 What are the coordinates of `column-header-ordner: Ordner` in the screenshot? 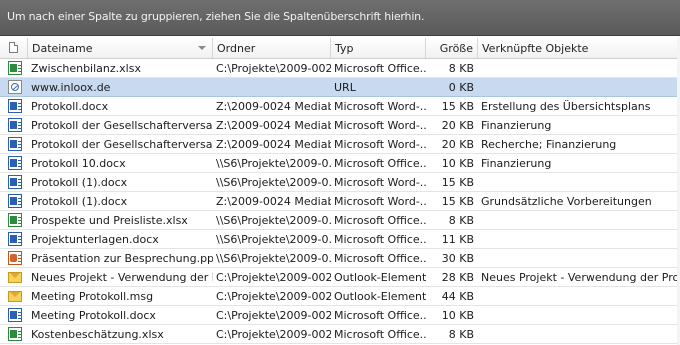 It's located at (272, 48).